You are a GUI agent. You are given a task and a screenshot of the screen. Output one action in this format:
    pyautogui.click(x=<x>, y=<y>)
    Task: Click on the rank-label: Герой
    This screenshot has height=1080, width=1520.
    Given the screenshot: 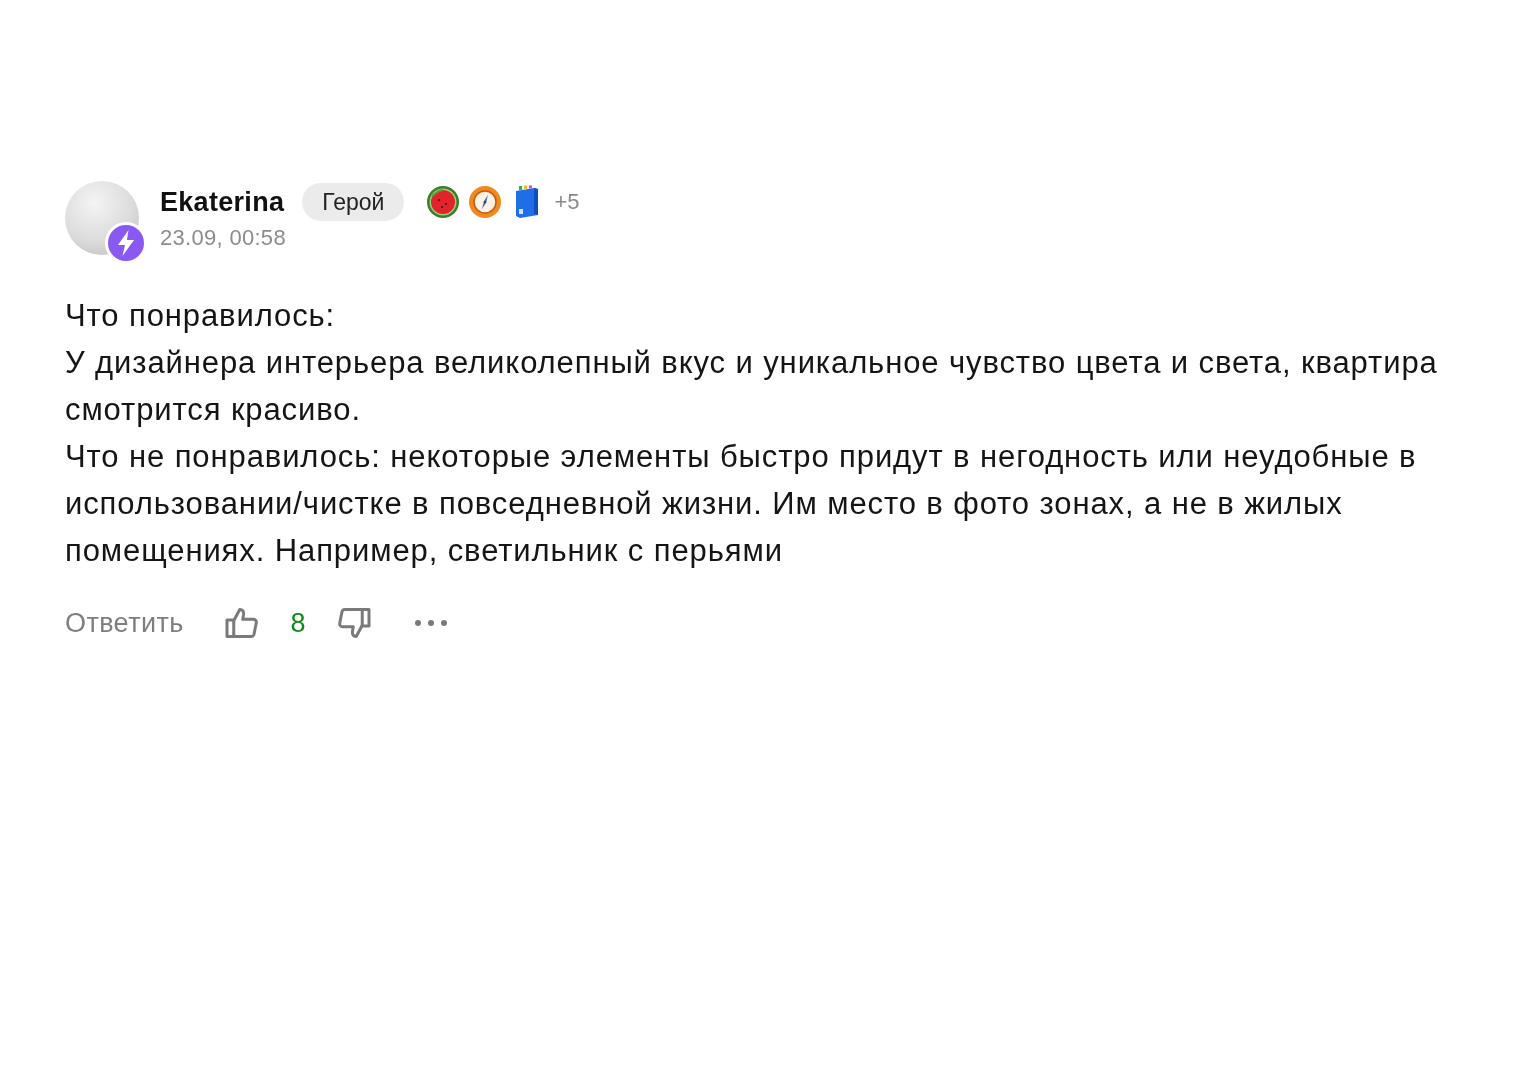 What is the action you would take?
    pyautogui.click(x=353, y=202)
    